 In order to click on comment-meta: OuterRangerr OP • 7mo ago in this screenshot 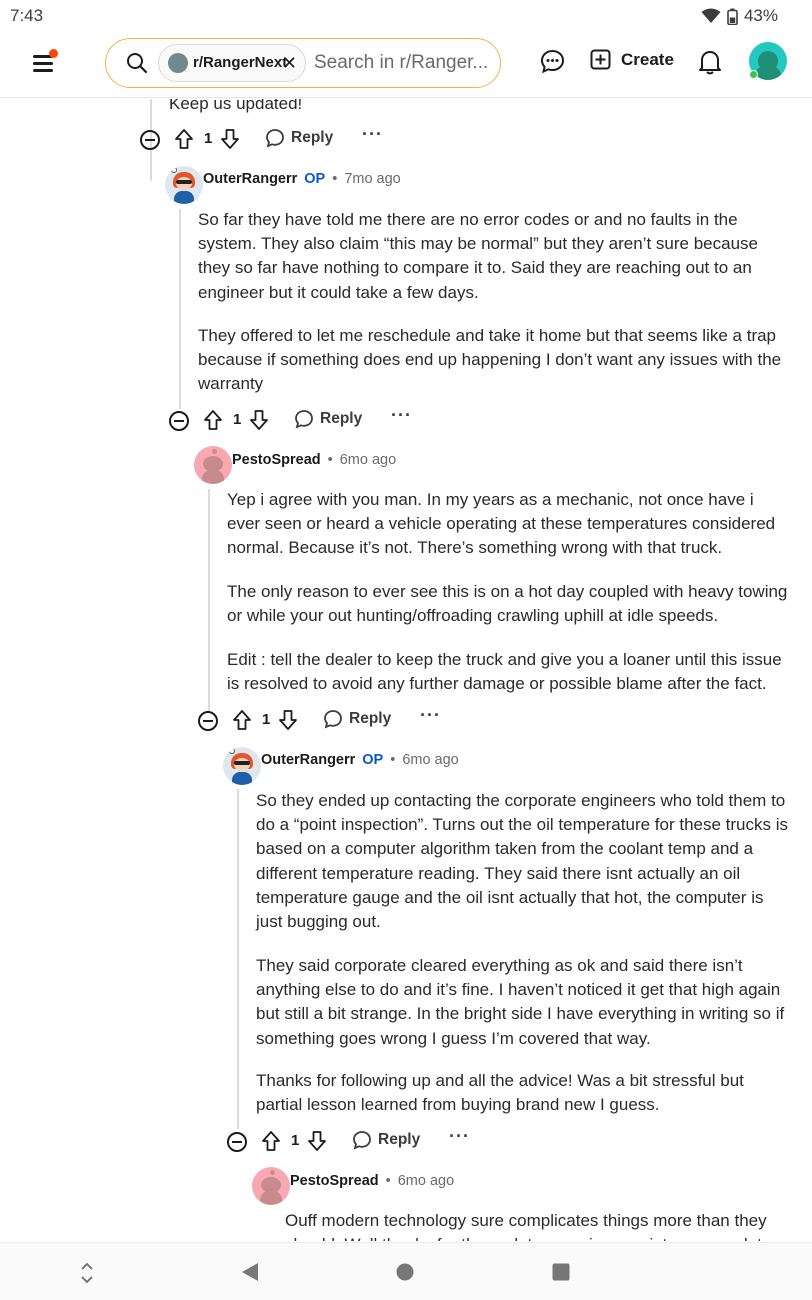, I will do `click(302, 179)`.